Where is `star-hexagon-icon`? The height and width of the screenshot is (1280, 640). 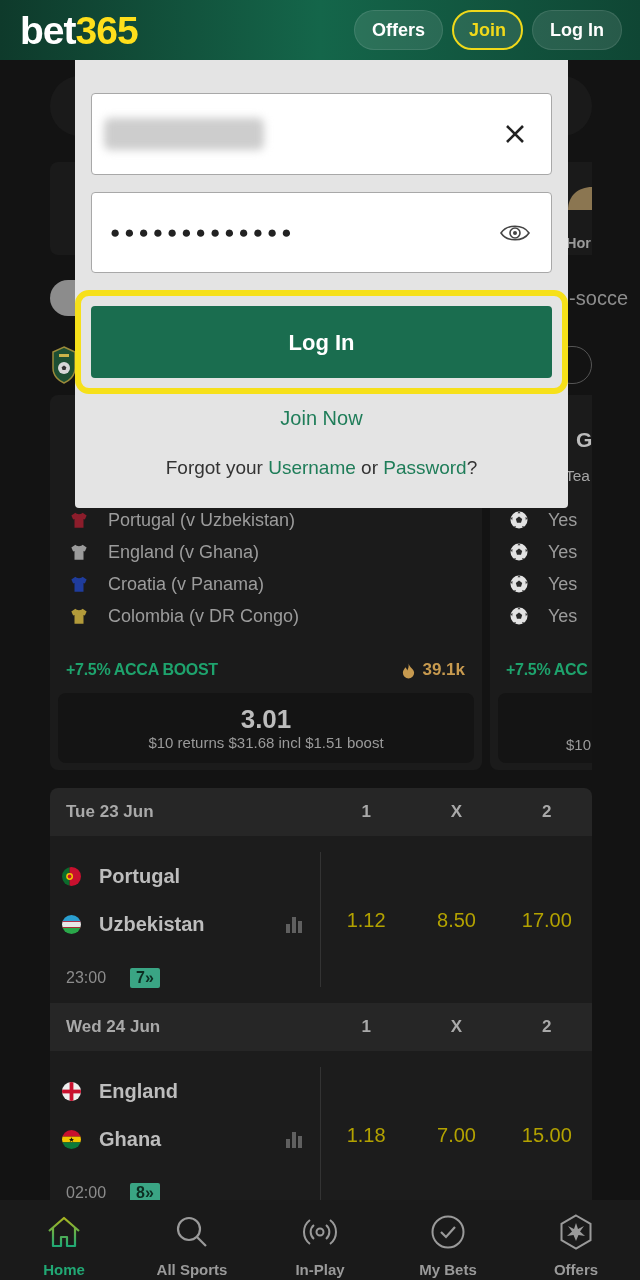 star-hexagon-icon is located at coordinates (576, 1232).